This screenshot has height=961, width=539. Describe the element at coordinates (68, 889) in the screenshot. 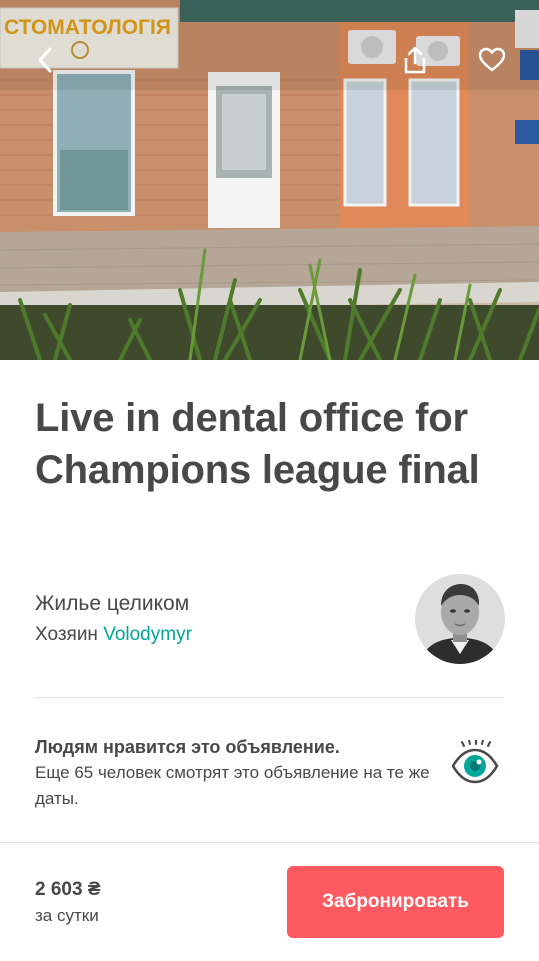

I see `price-amount: 2 603 ₴` at that location.